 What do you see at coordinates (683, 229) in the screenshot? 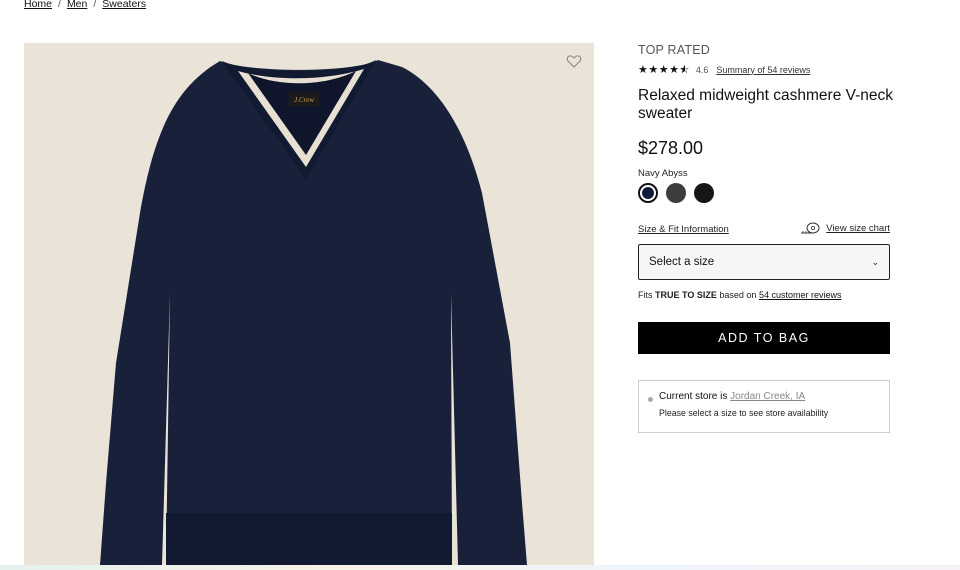
I see `size-fit-info-link: Size & Fit Information` at bounding box center [683, 229].